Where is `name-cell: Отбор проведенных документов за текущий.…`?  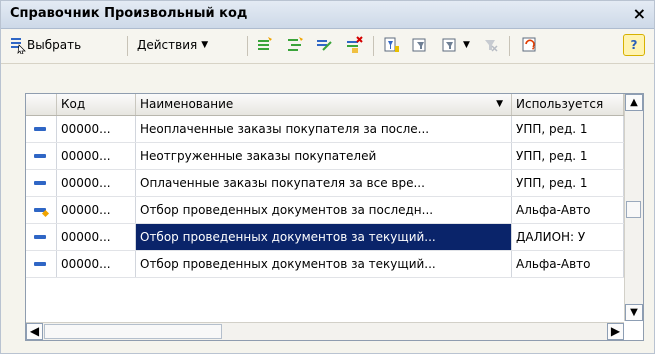 name-cell: Отбор проведенных документов за текущий.… is located at coordinates (324, 264).